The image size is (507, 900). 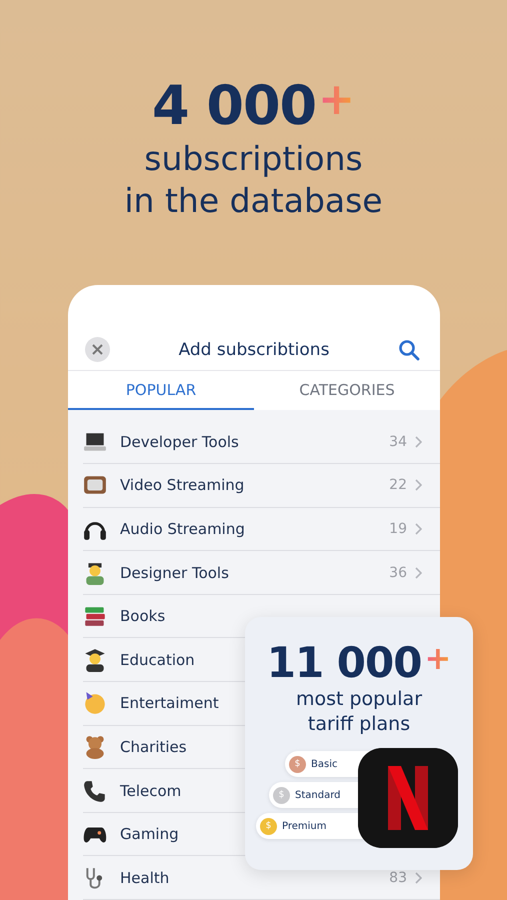 I want to click on category-item: Developer Tools 34, so click(x=261, y=442).